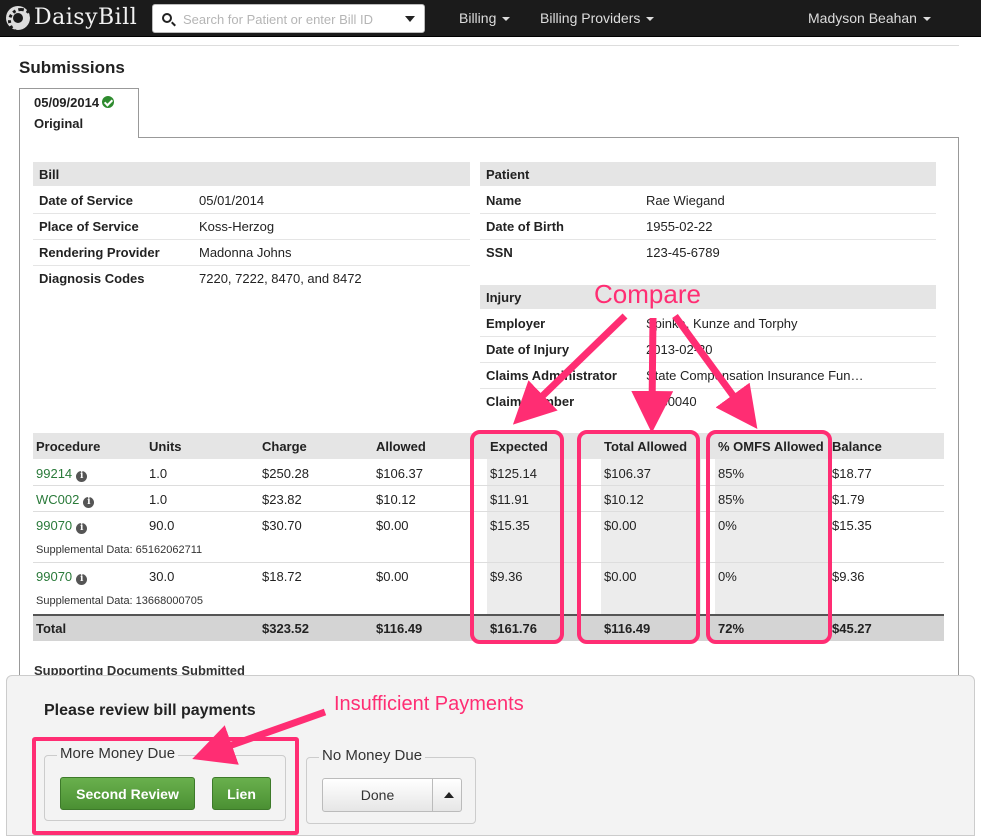 This screenshot has height=836, width=981. I want to click on injury-label: Employer, so click(516, 323).